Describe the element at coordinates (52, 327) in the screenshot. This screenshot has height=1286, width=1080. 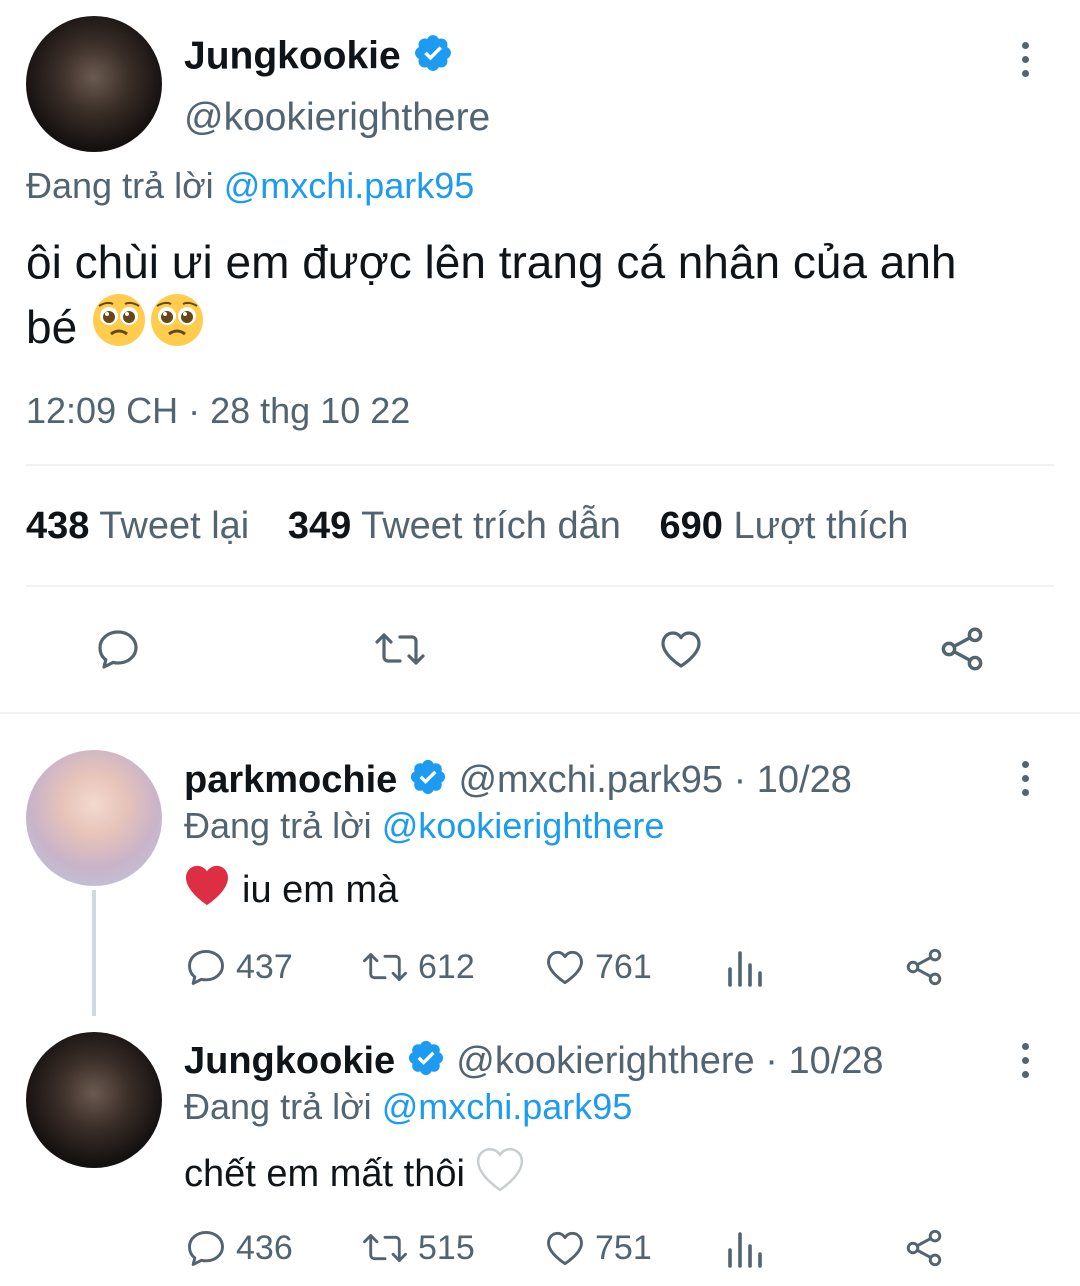
I see `tweet-text-line-2: bé` at that location.